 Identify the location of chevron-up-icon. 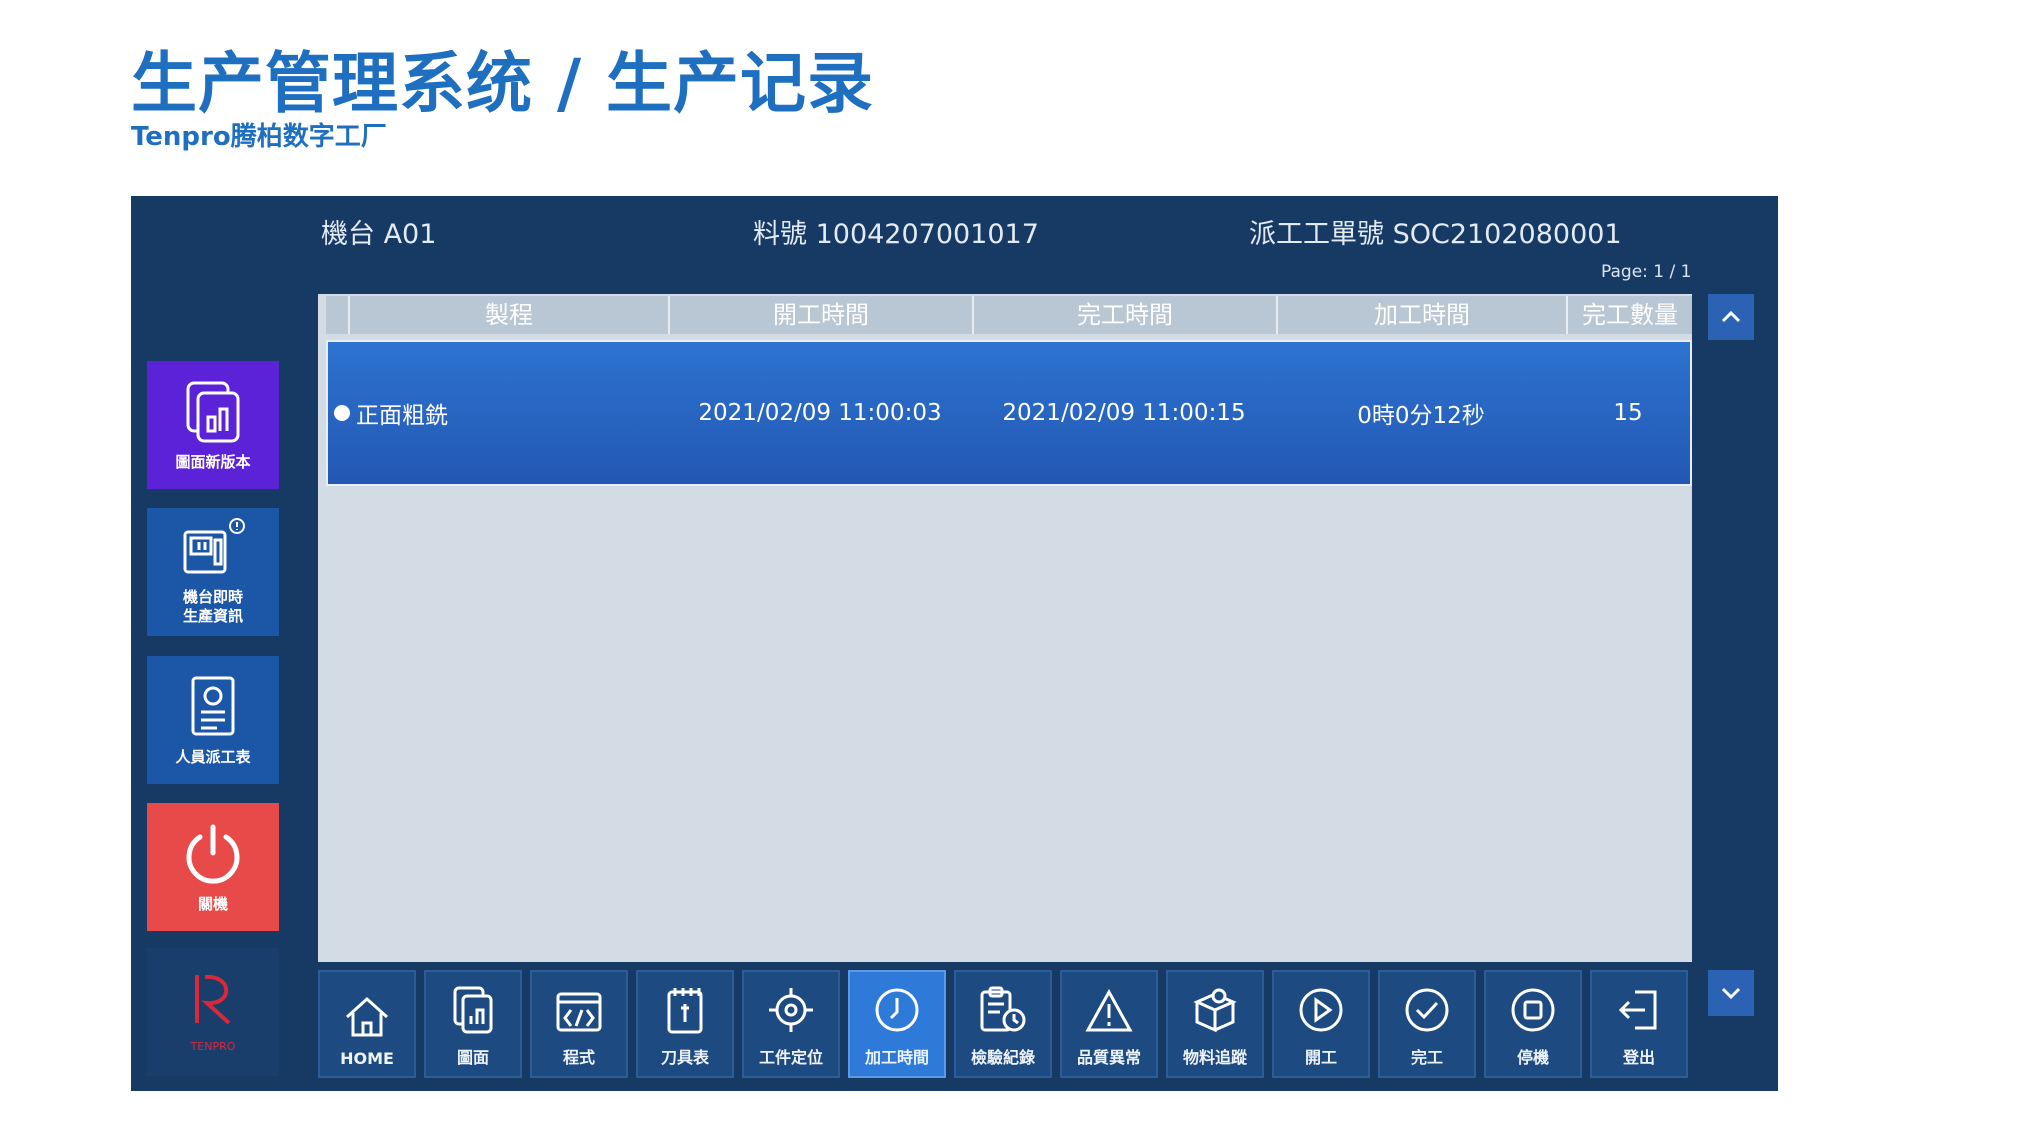
(1731, 316).